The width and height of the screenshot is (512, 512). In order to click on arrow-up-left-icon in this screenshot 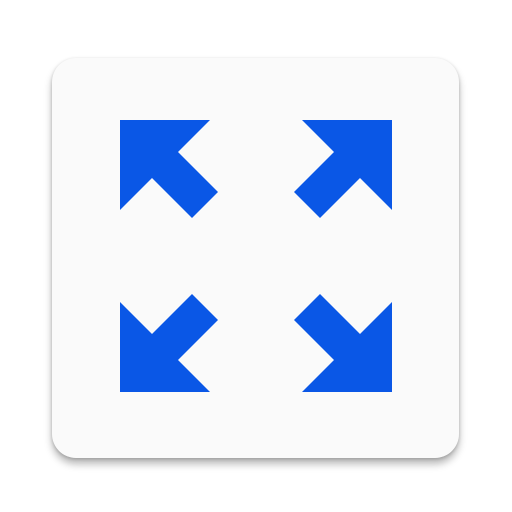, I will do `click(169, 169)`.